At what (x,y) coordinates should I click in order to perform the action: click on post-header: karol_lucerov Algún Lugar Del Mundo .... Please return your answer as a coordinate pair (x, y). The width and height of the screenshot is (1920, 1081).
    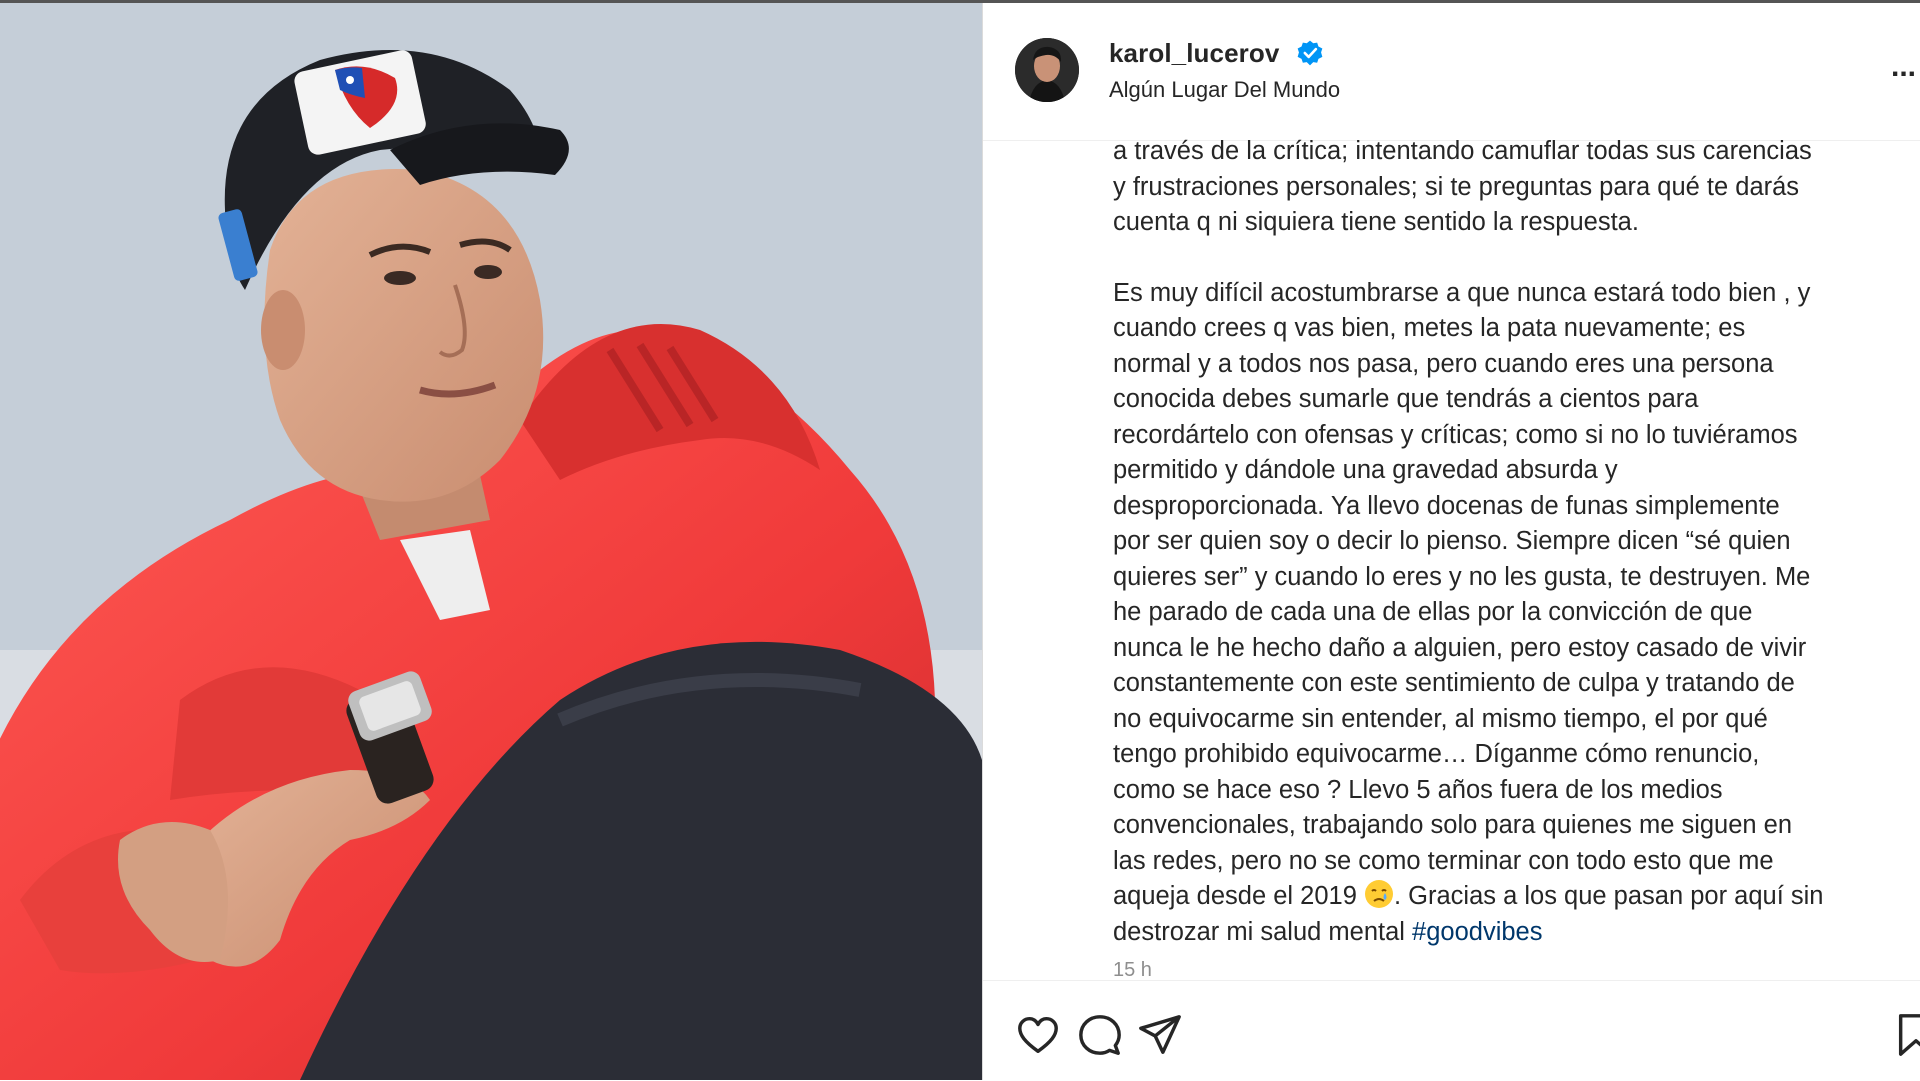
    Looking at the image, I should click on (1451, 70).